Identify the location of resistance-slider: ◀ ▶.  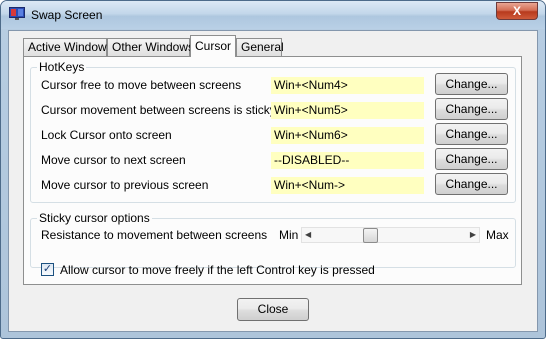
(390, 235).